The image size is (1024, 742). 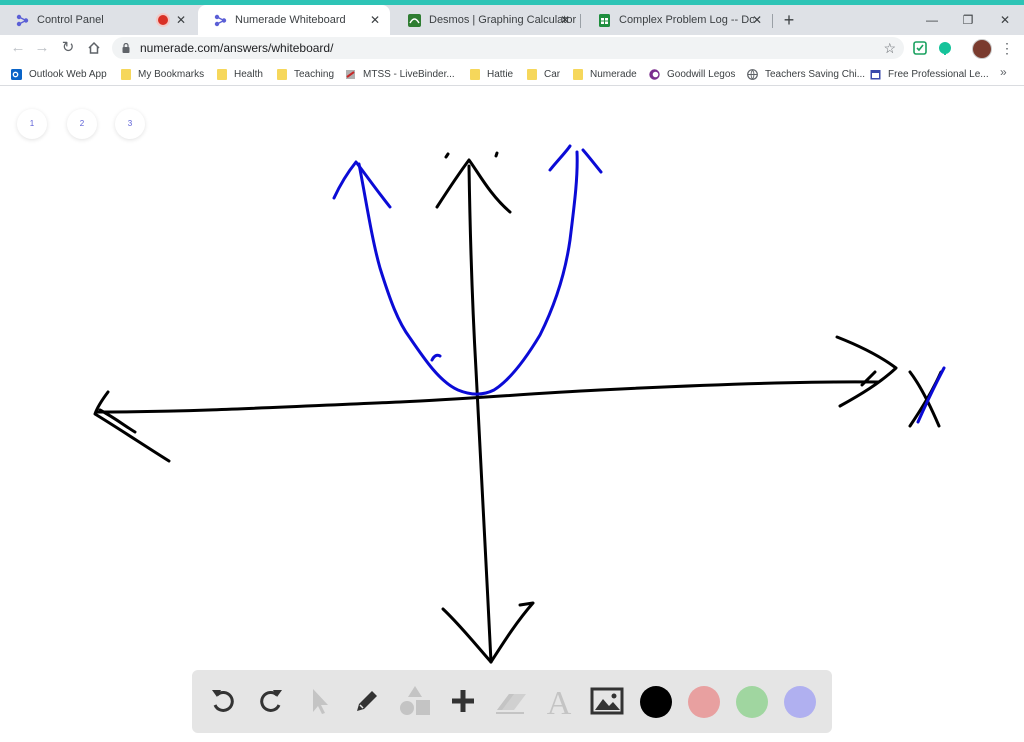 What do you see at coordinates (130, 124) in the screenshot?
I see `page-tab-3: 3` at bounding box center [130, 124].